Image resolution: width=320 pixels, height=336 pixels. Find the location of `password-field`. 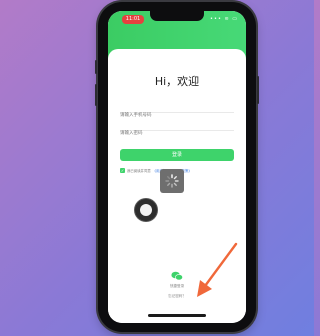

password-field is located at coordinates (177, 129).